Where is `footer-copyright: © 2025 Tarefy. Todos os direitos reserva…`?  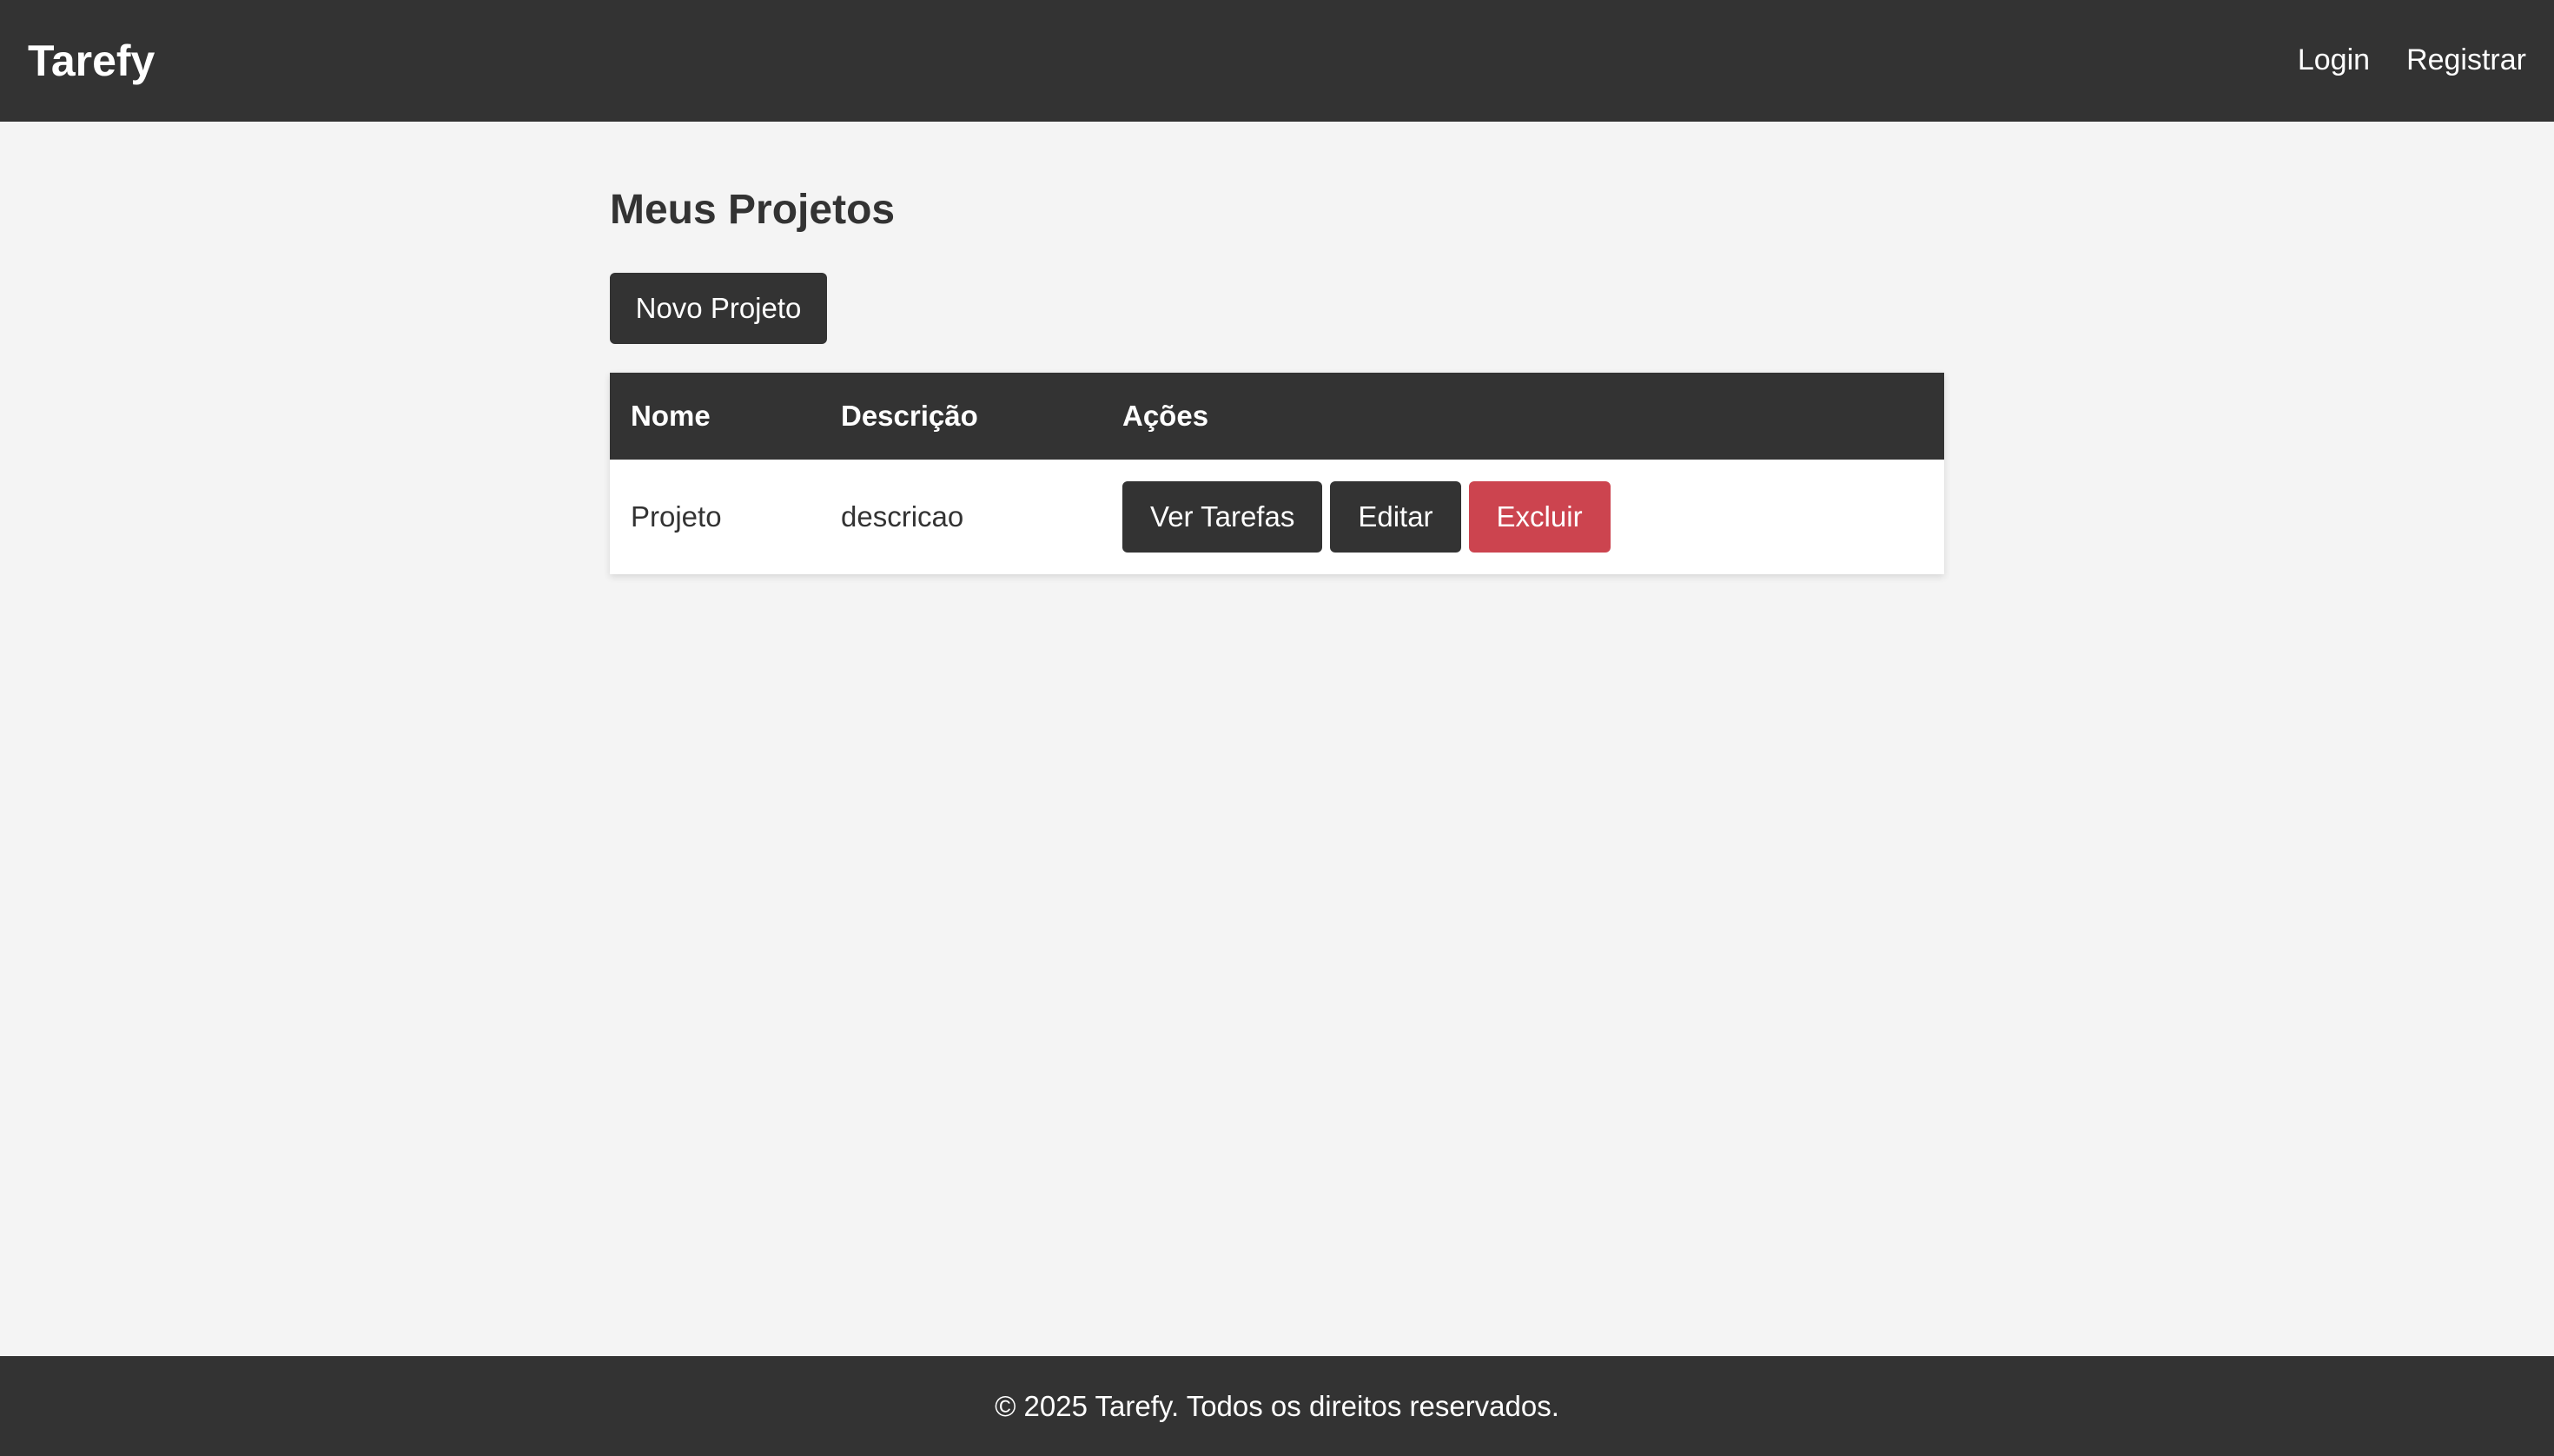
footer-copyright: © 2025 Tarefy. Todos os direitos reserva… is located at coordinates (1277, 1405).